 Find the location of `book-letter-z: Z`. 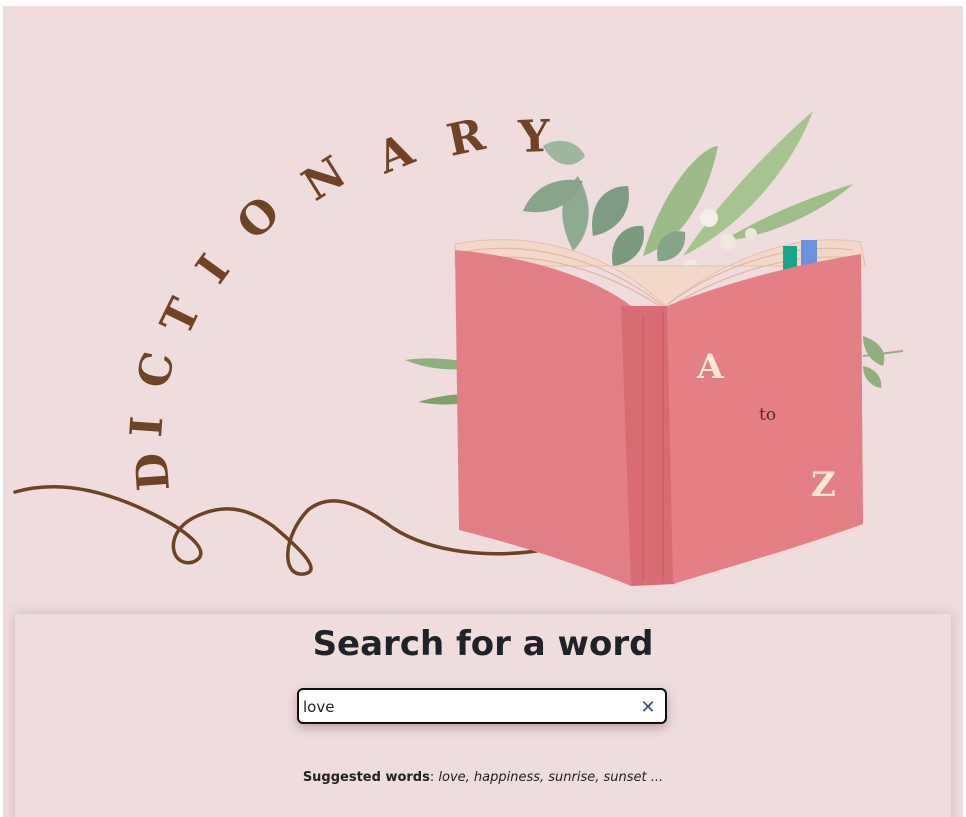

book-letter-z: Z is located at coordinates (823, 485).